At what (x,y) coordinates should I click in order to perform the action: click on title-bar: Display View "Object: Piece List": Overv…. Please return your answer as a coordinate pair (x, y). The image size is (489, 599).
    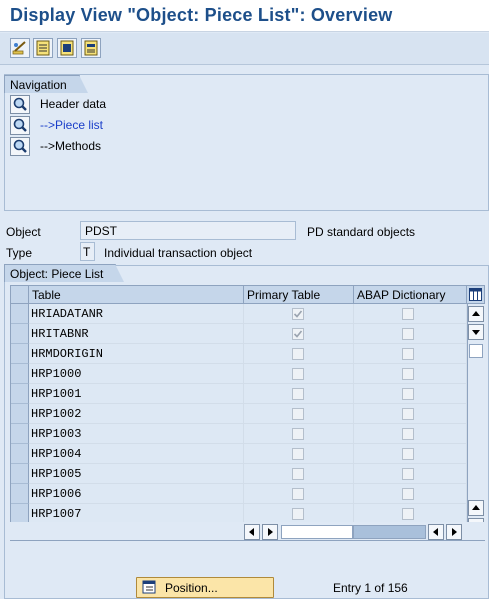
    Looking at the image, I should click on (244, 16).